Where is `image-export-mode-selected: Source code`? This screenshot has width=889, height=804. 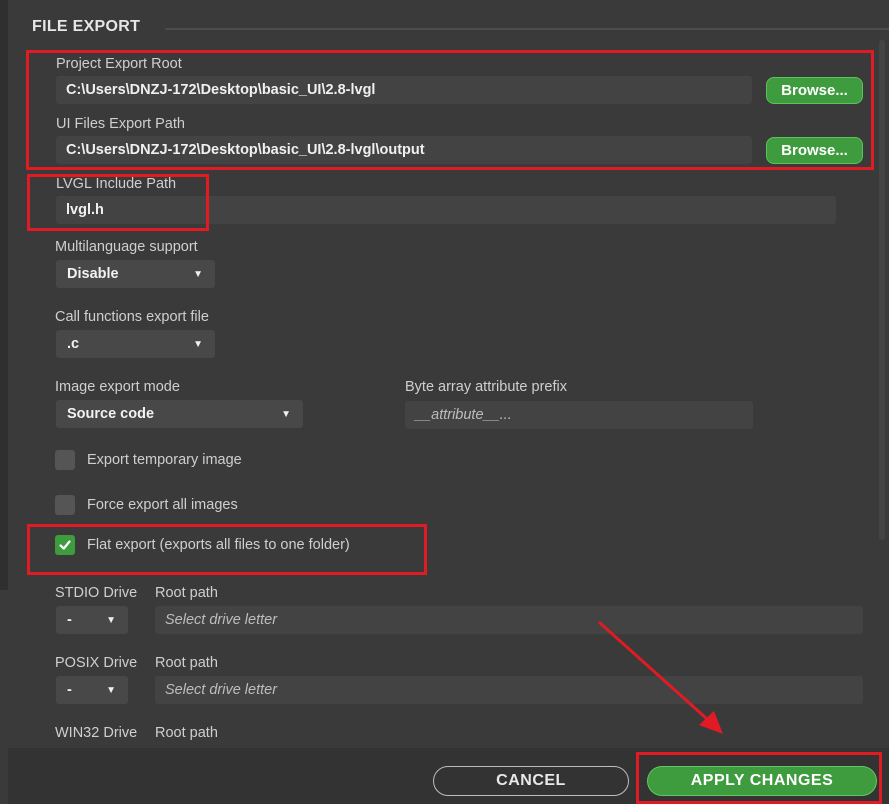 image-export-mode-selected: Source code is located at coordinates (111, 414).